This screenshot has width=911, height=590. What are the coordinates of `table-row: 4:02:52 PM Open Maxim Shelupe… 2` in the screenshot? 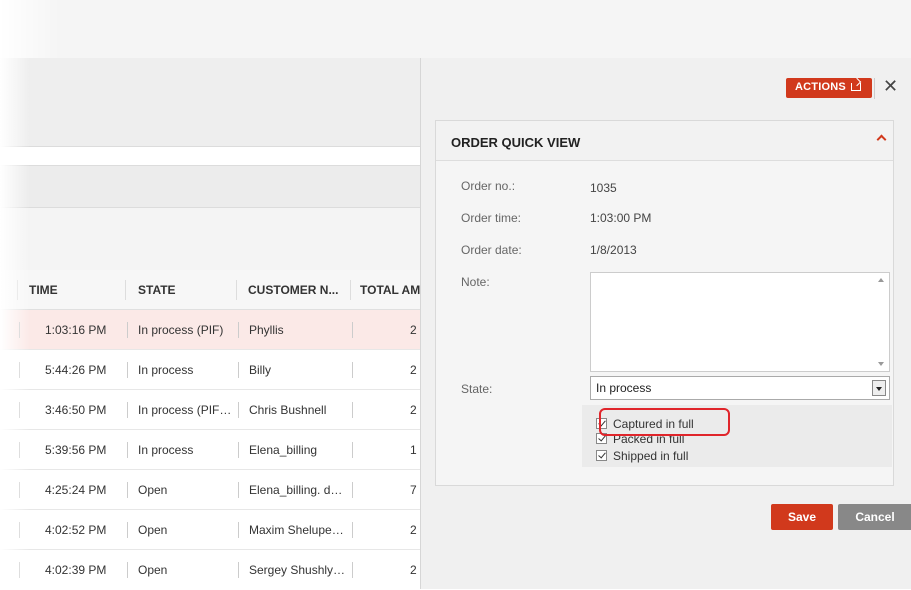 It's located at (210, 530).